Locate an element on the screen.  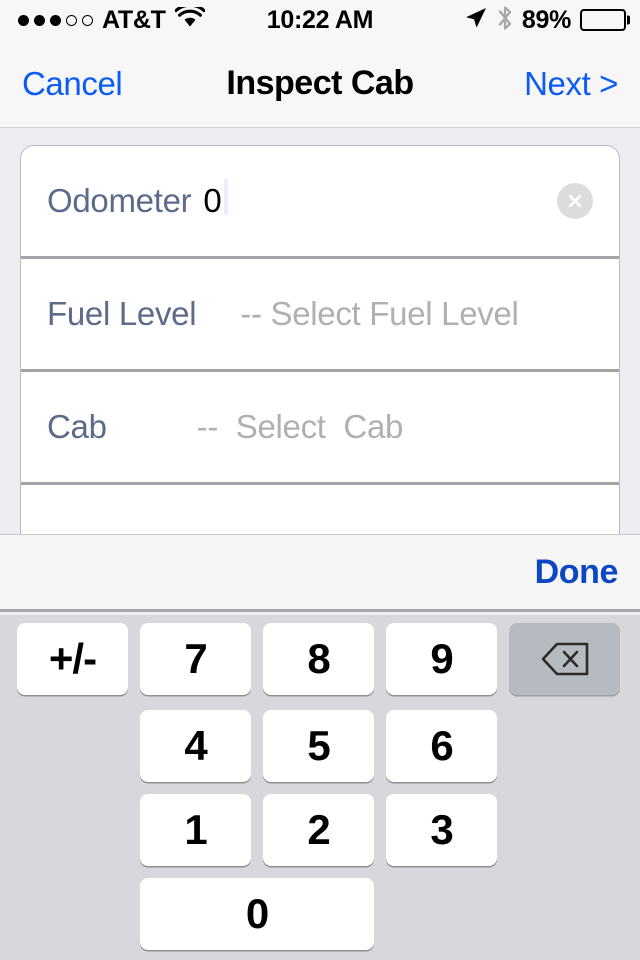
location-arrow-icon is located at coordinates (476, 20).